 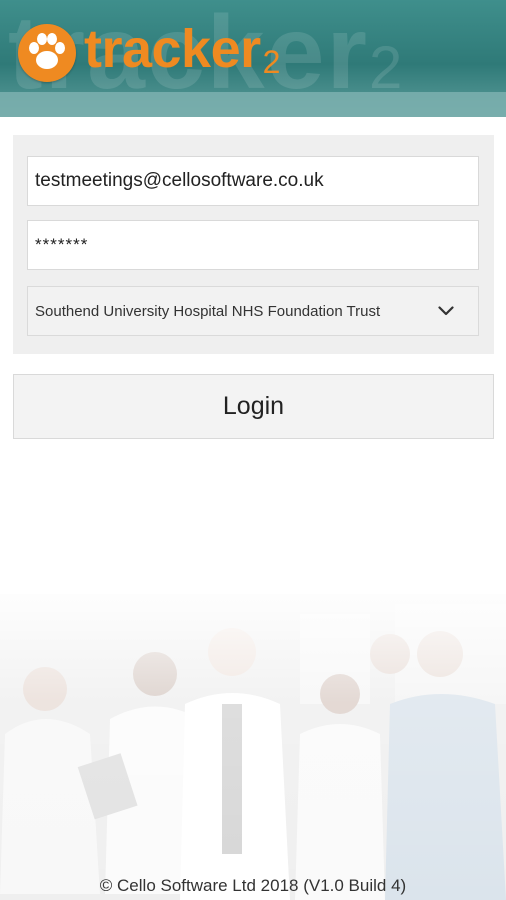 I want to click on password-field: *******, so click(x=253, y=245).